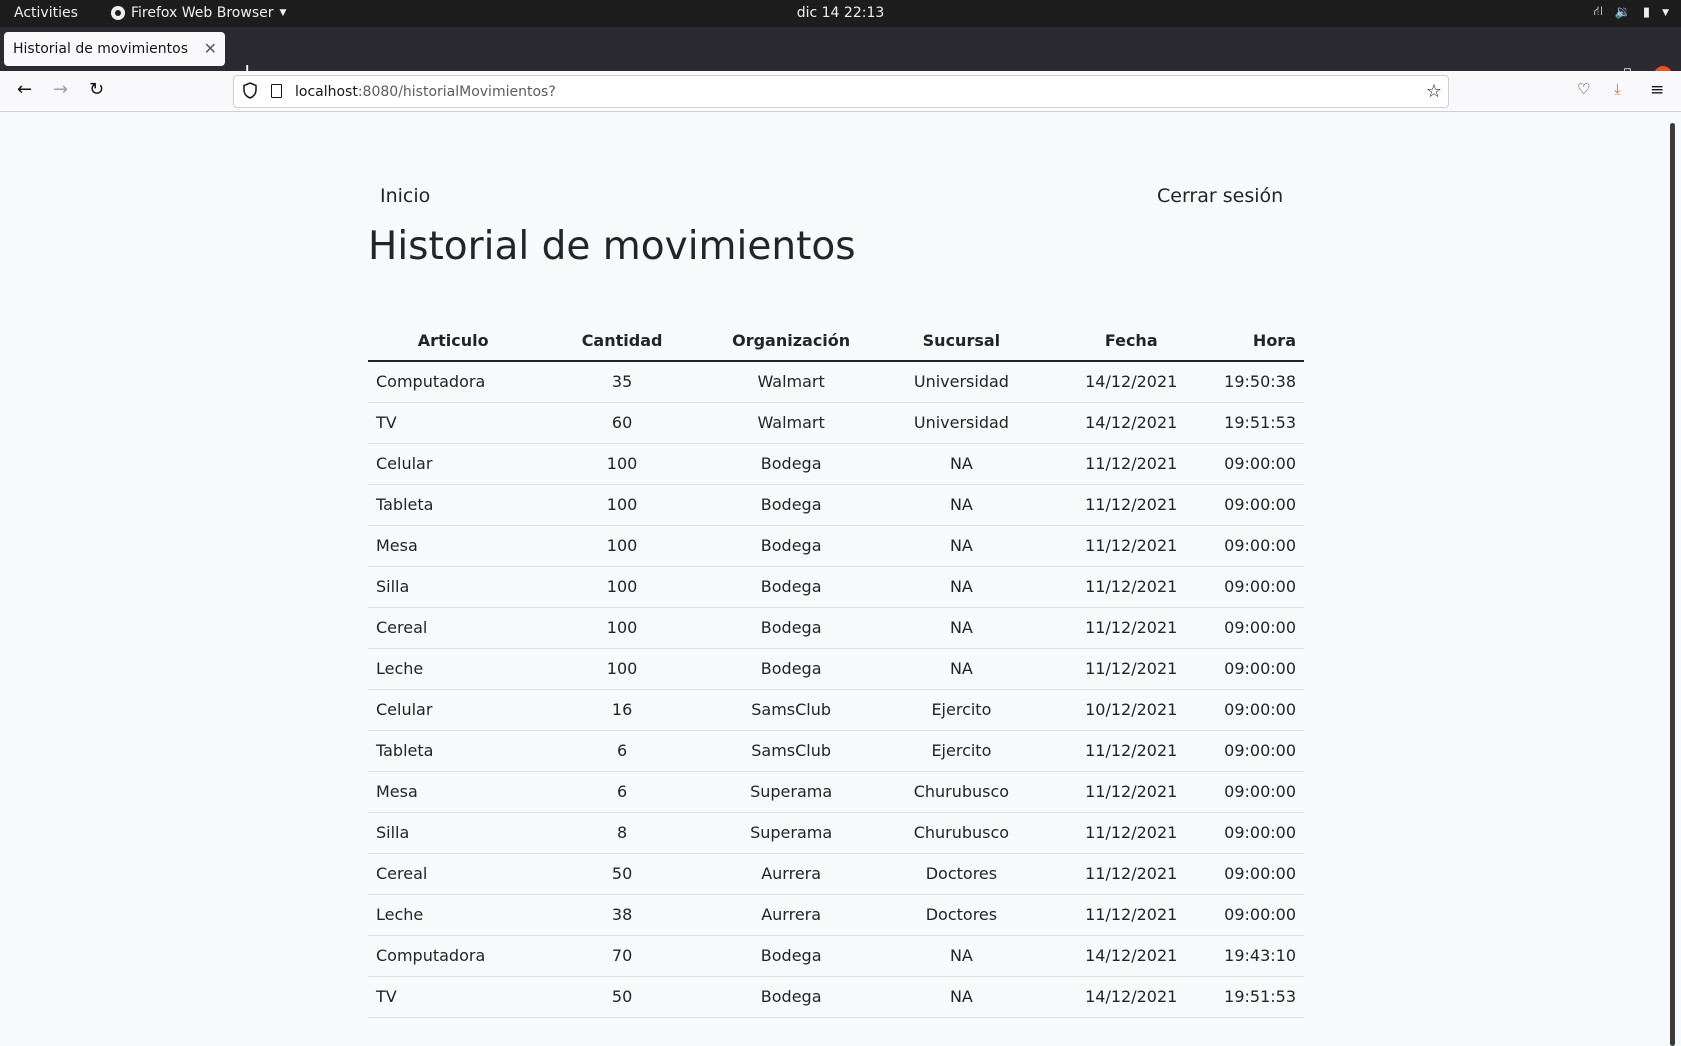 This screenshot has height=1046, width=1681. What do you see at coordinates (1622, 12) in the screenshot?
I see `volume-icon: 🔉` at bounding box center [1622, 12].